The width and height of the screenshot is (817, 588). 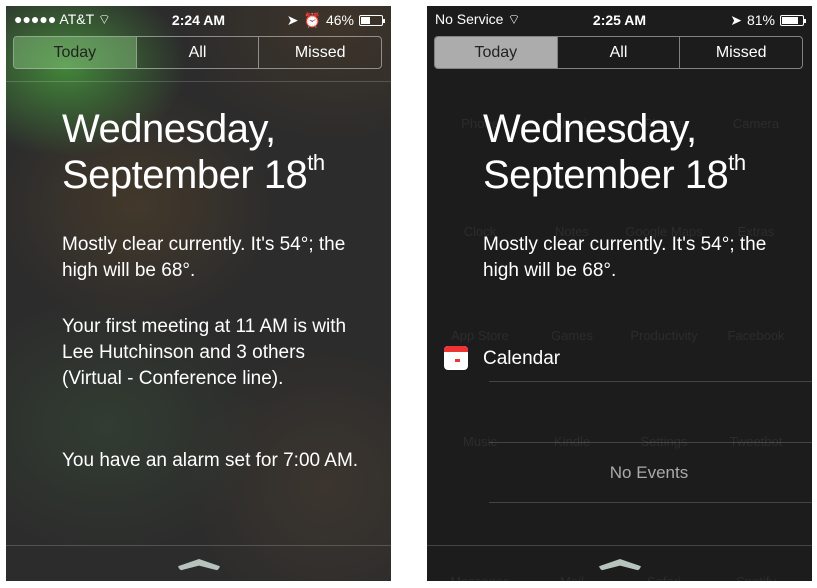 I want to click on carrier: ●●●●● AT&T ⌔, so click(x=62, y=19).